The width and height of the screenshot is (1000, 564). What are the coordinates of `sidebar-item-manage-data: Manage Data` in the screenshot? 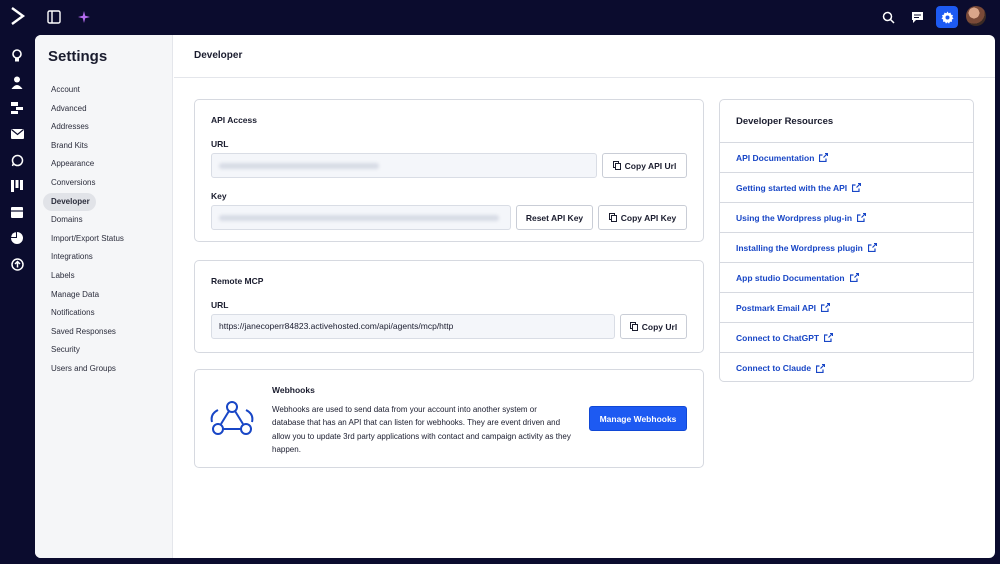 It's located at (105, 295).